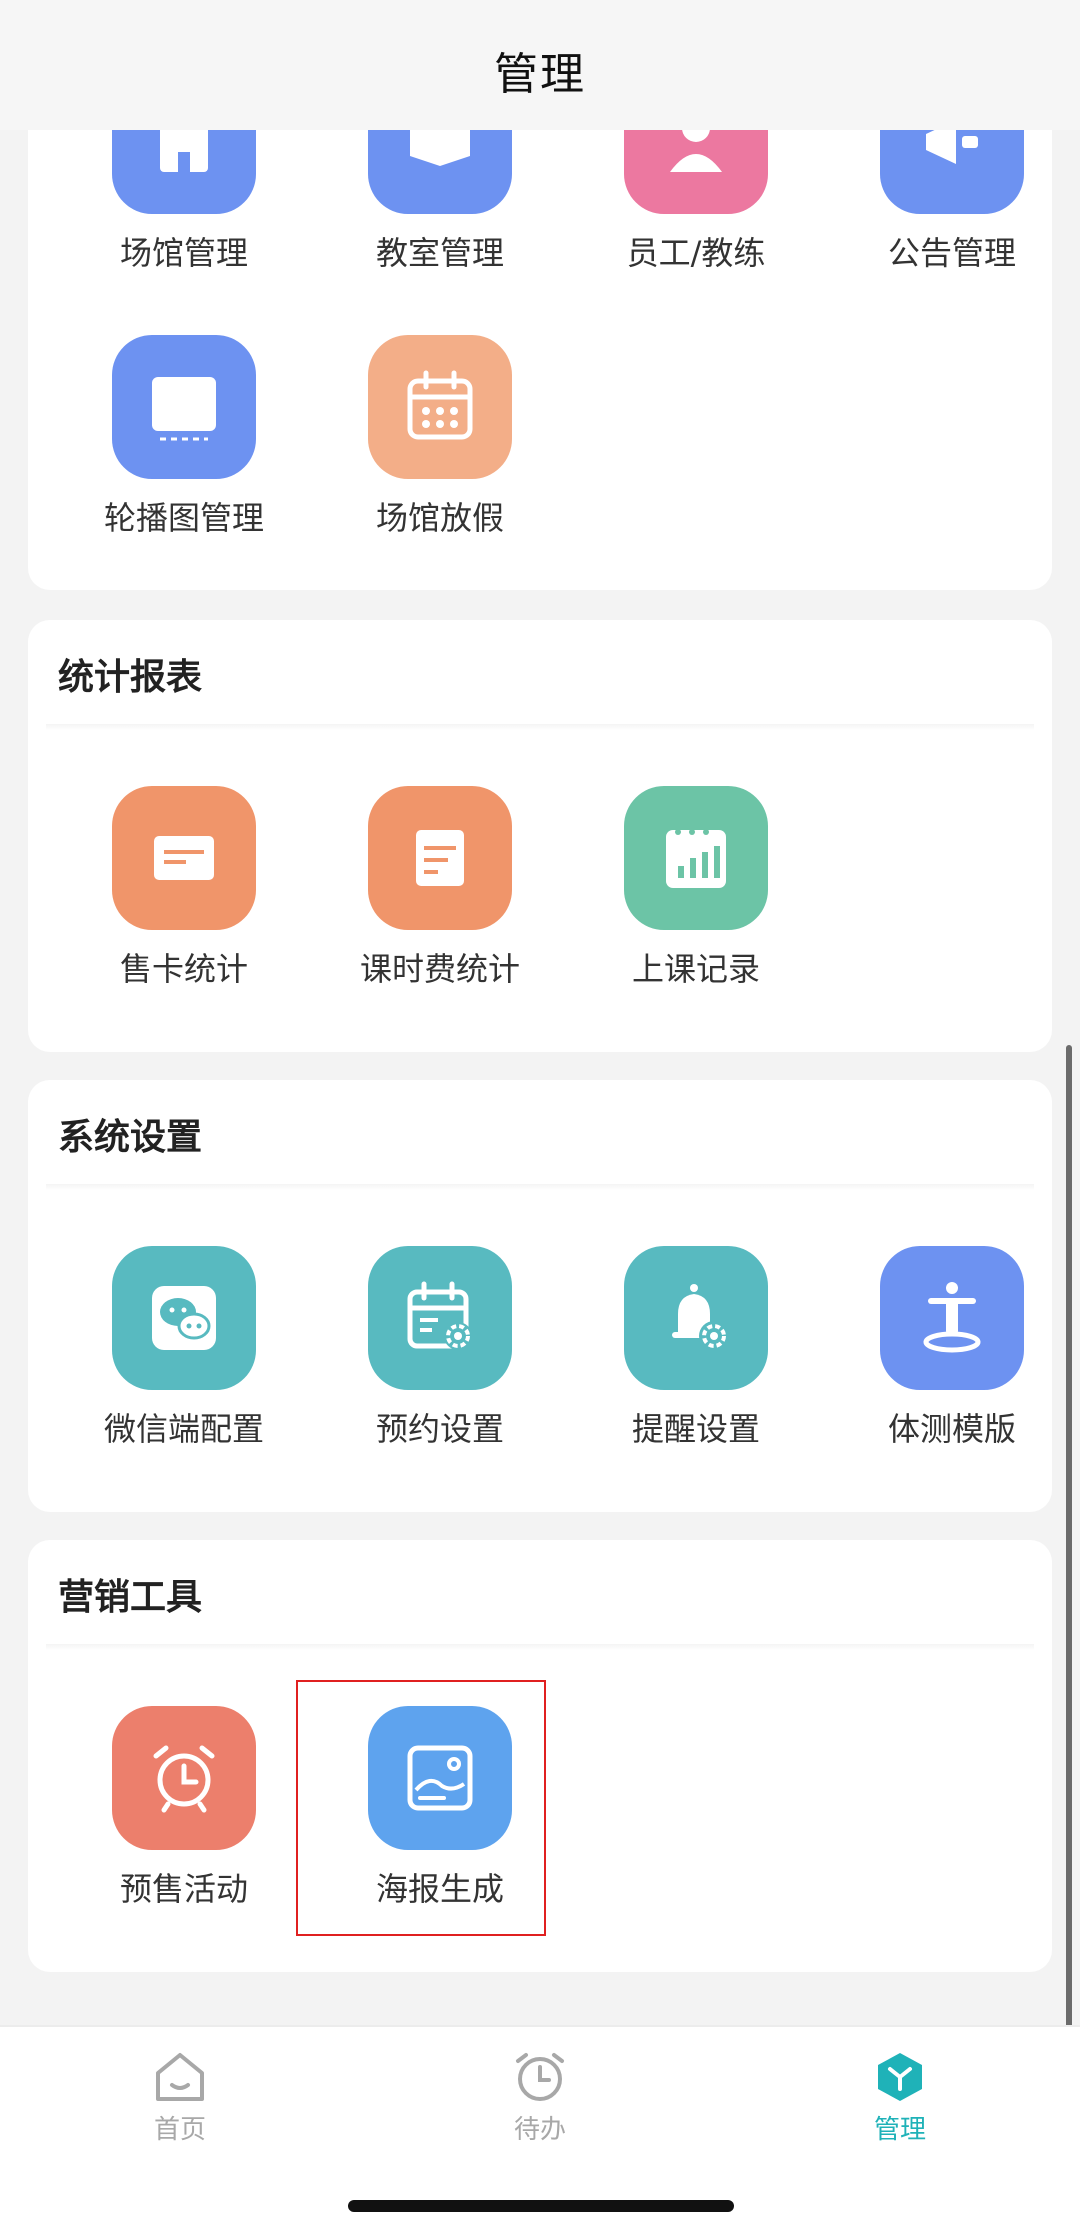  Describe the element at coordinates (439, 518) in the screenshot. I see `venue-holiday-label: 场馆放假` at that location.